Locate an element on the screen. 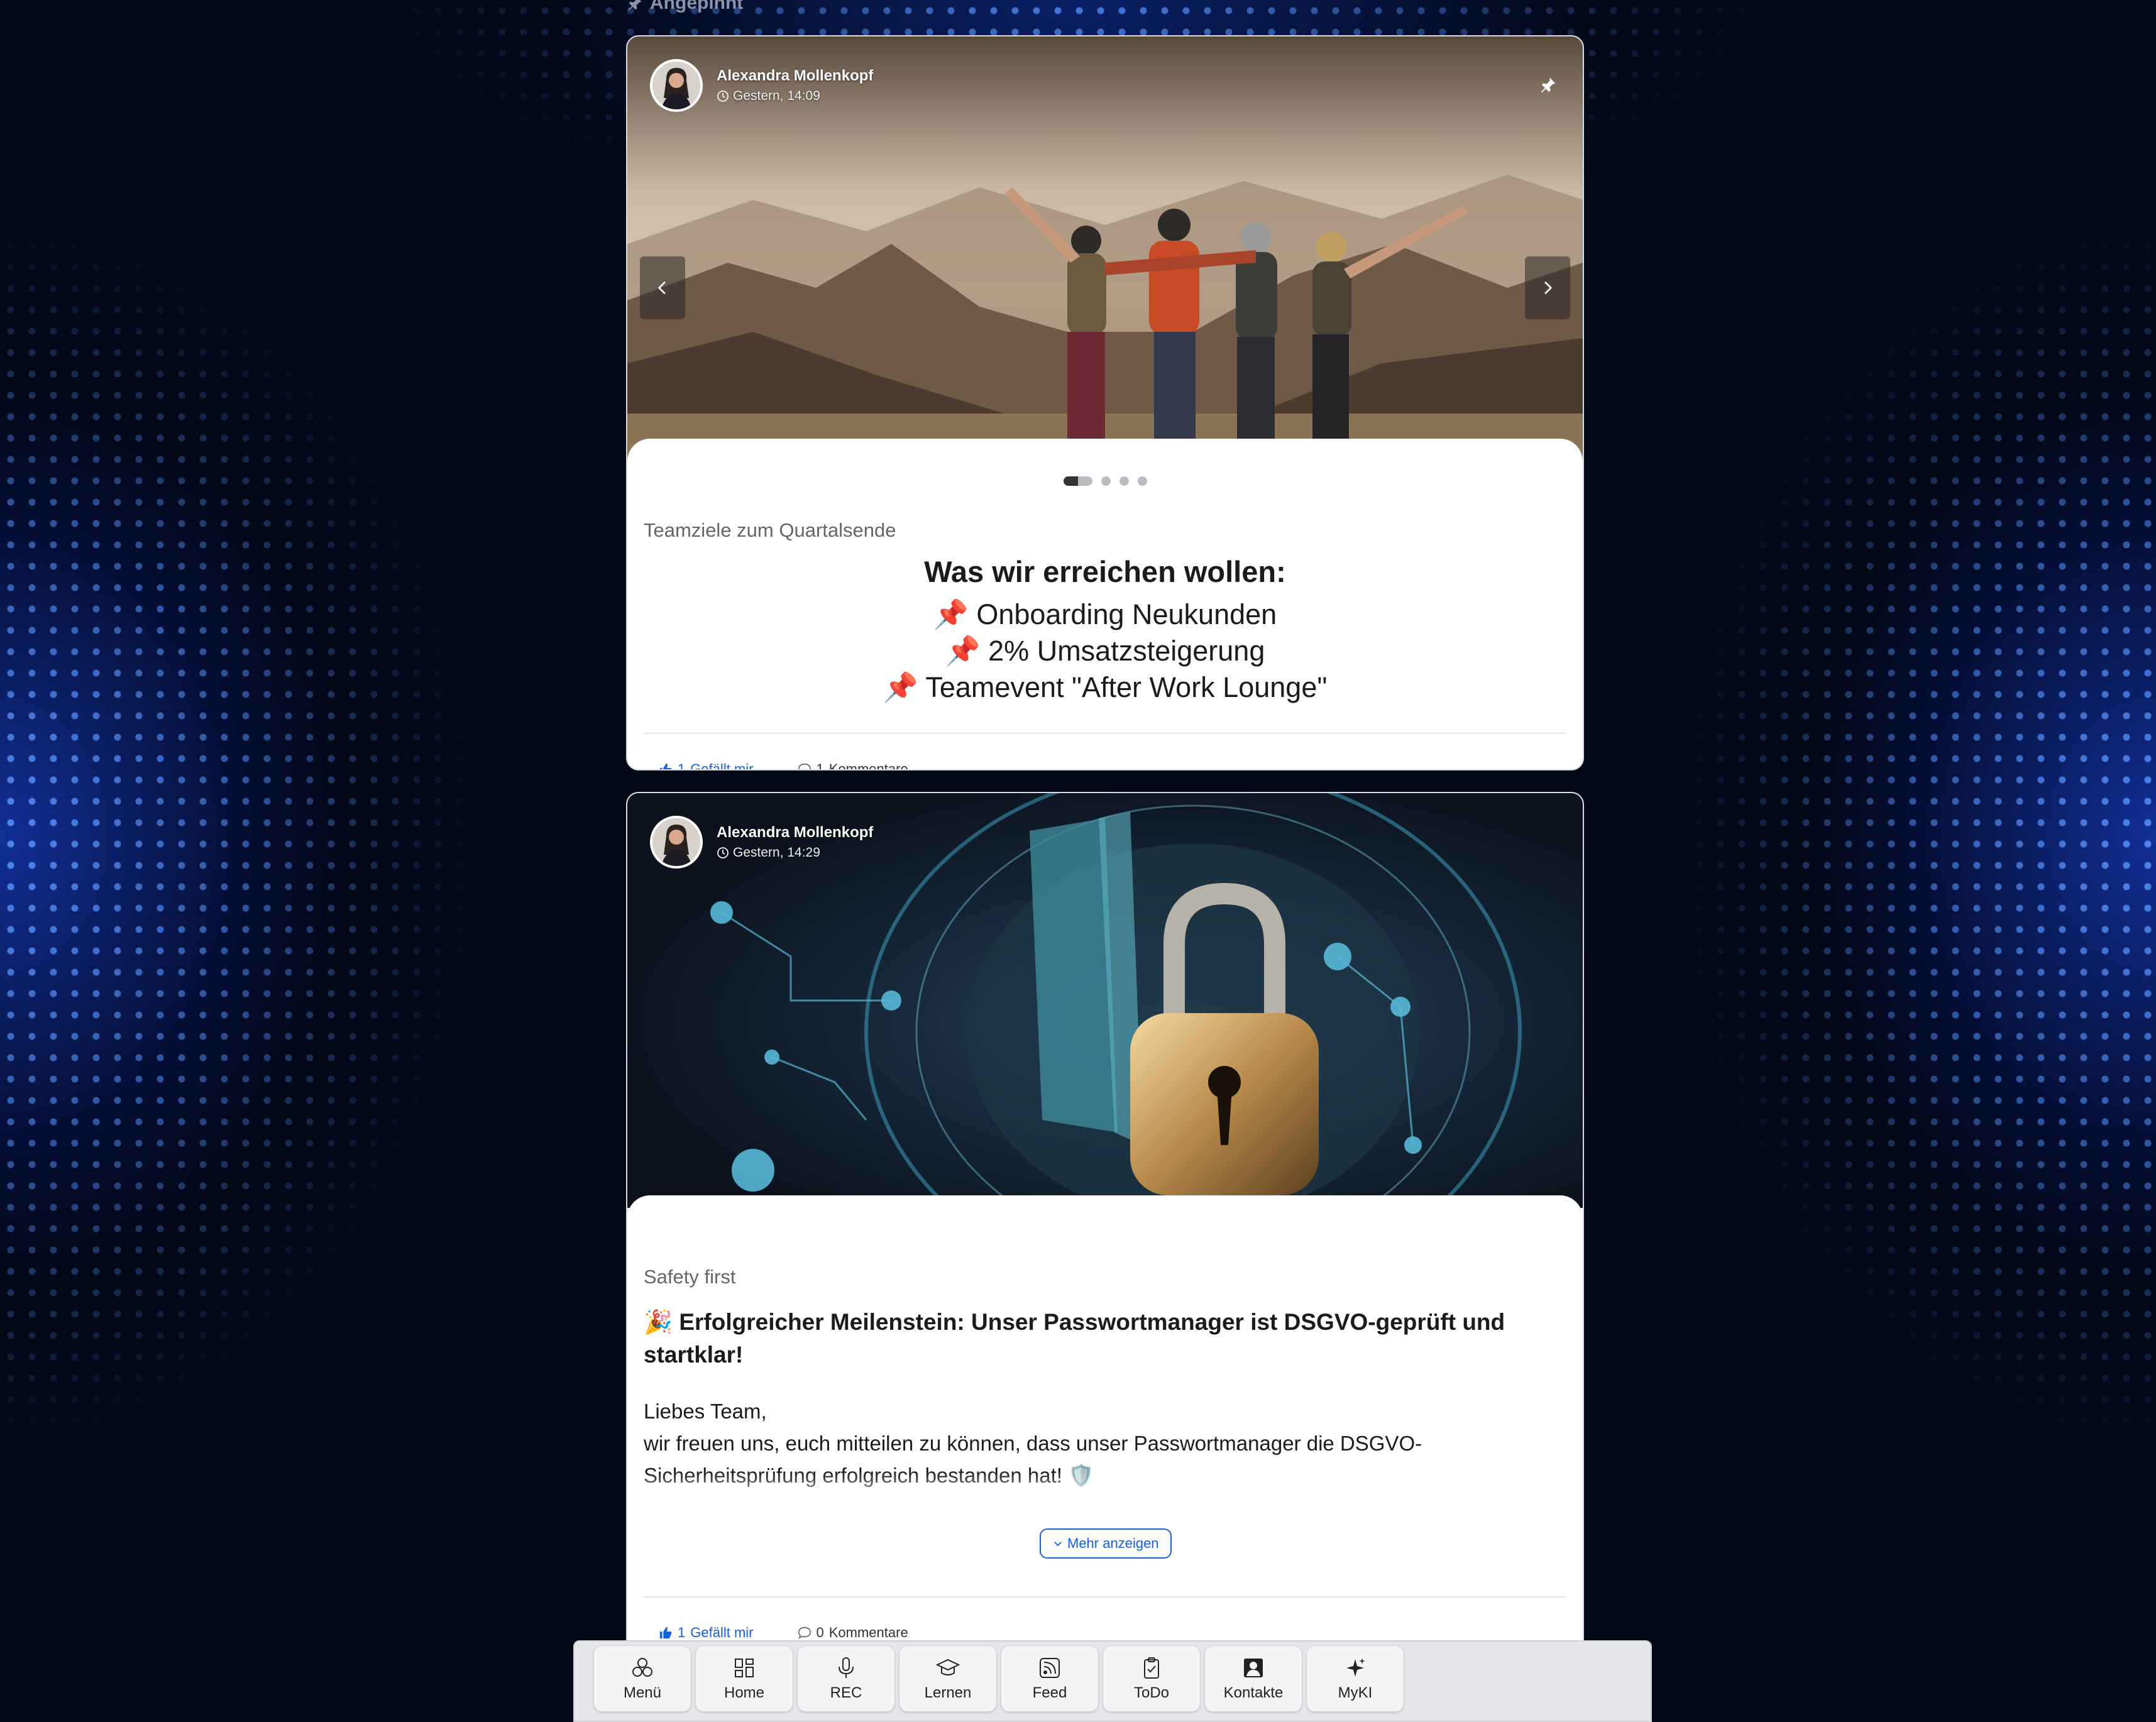 This screenshot has height=1722, width=2156. post-actions: 1 Gefällt mir 0 Kommentare is located at coordinates (783, 1633).